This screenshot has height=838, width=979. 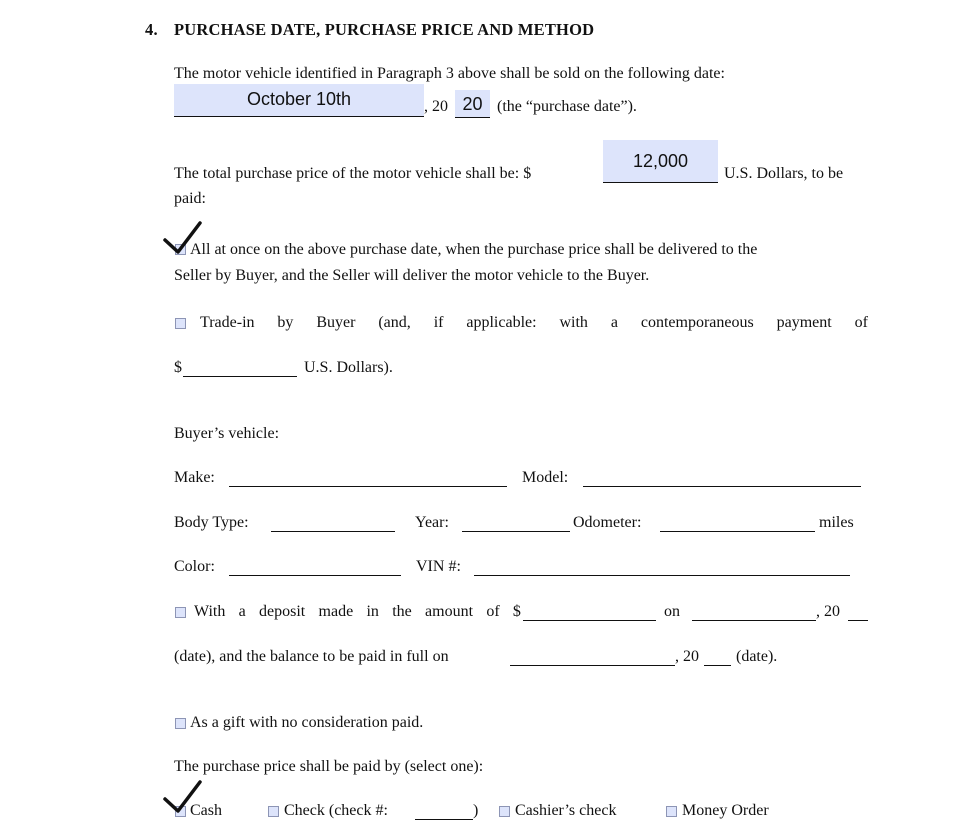 I want to click on word: With, so click(x=210, y=611).